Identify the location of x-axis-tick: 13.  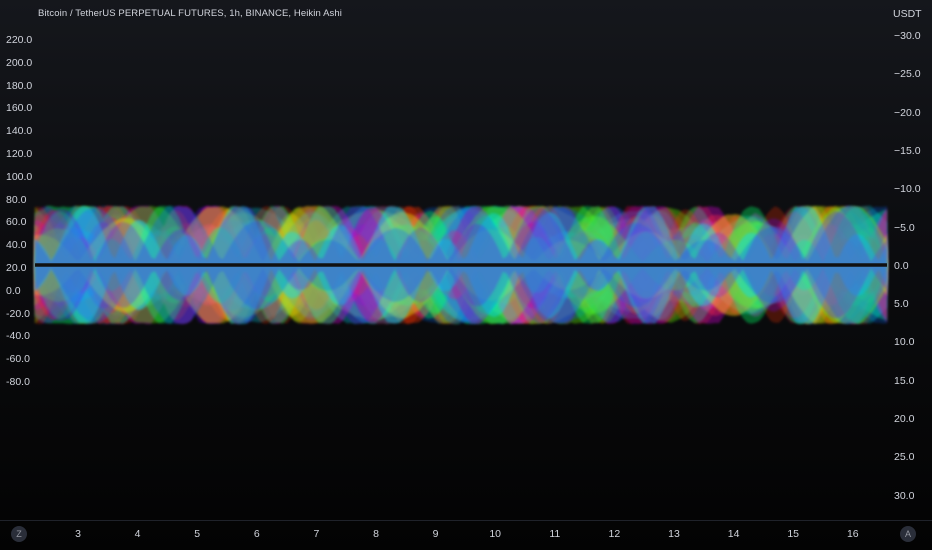
(674, 534).